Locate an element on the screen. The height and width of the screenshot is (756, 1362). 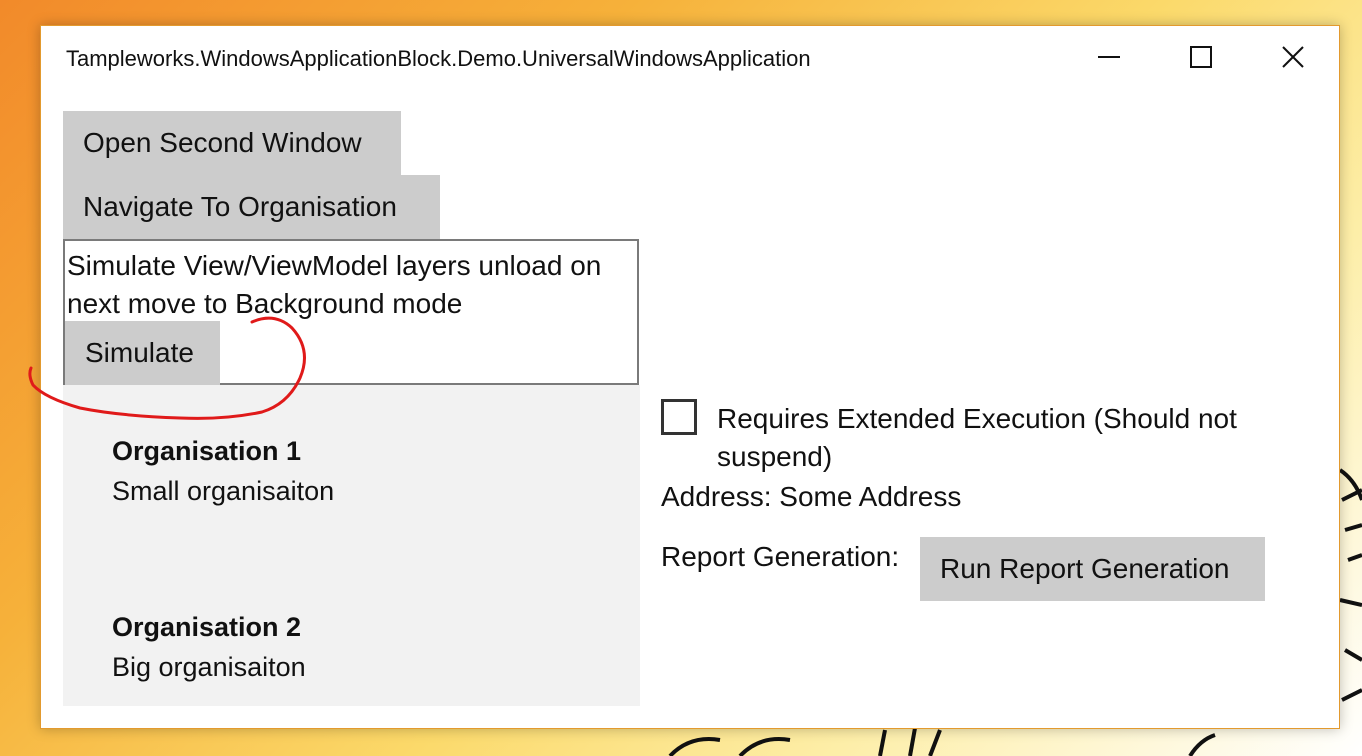
address-value: Some Address is located at coordinates (870, 496).